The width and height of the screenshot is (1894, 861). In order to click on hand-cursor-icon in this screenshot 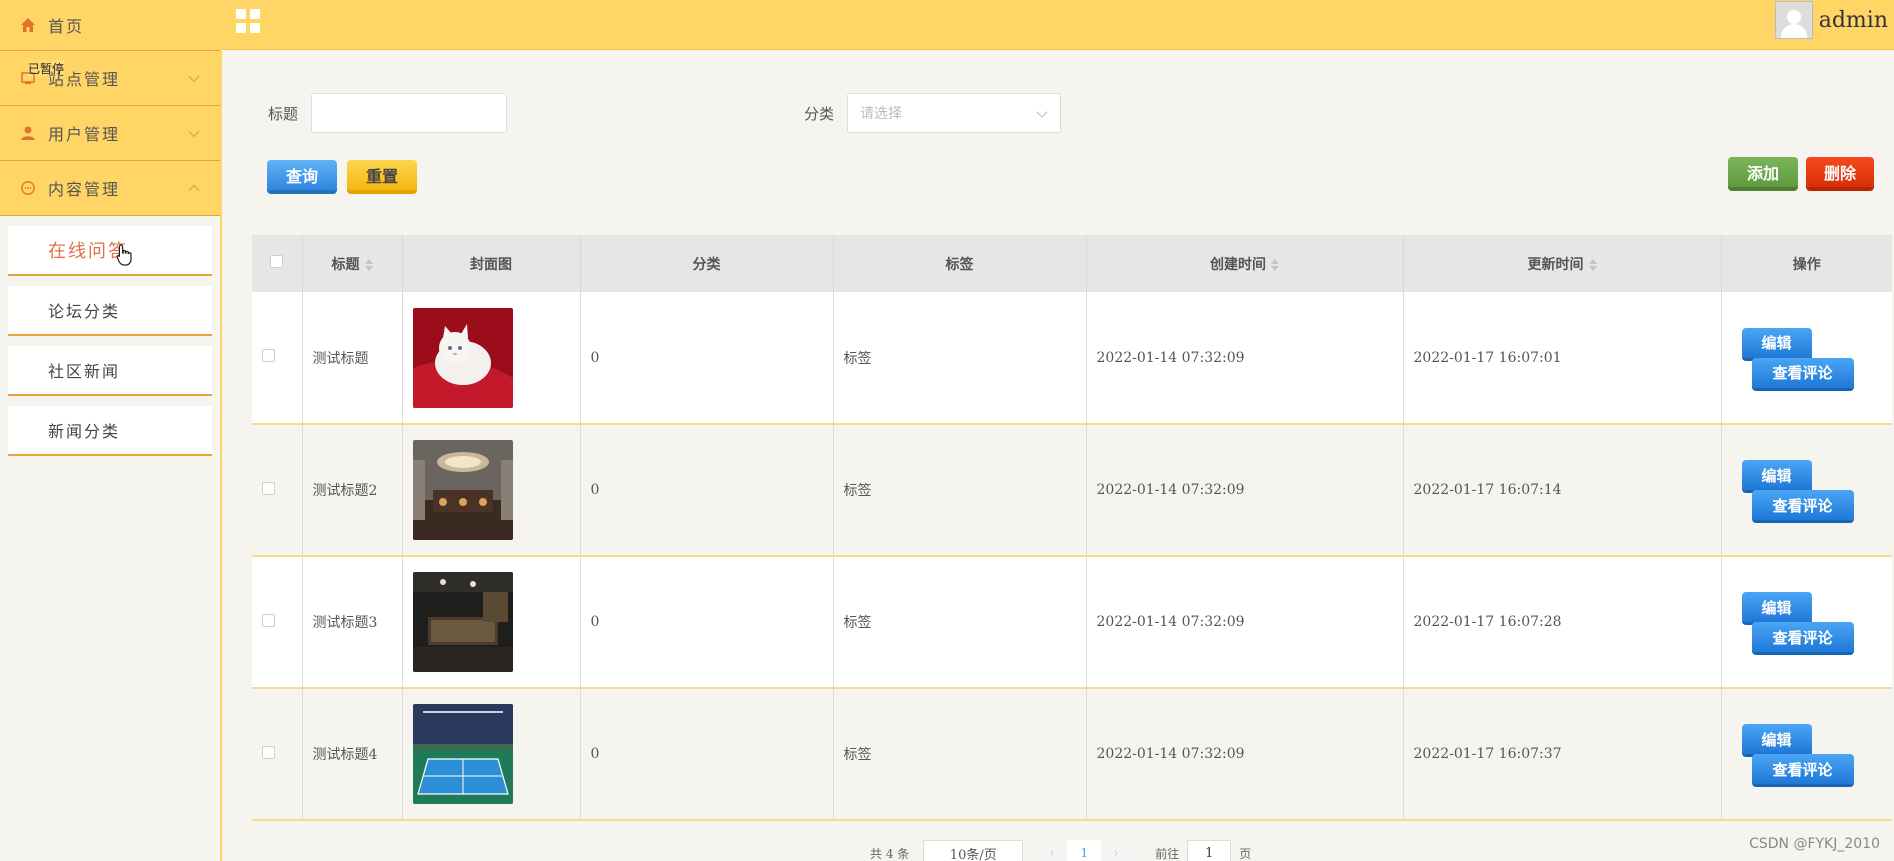, I will do `click(125, 257)`.